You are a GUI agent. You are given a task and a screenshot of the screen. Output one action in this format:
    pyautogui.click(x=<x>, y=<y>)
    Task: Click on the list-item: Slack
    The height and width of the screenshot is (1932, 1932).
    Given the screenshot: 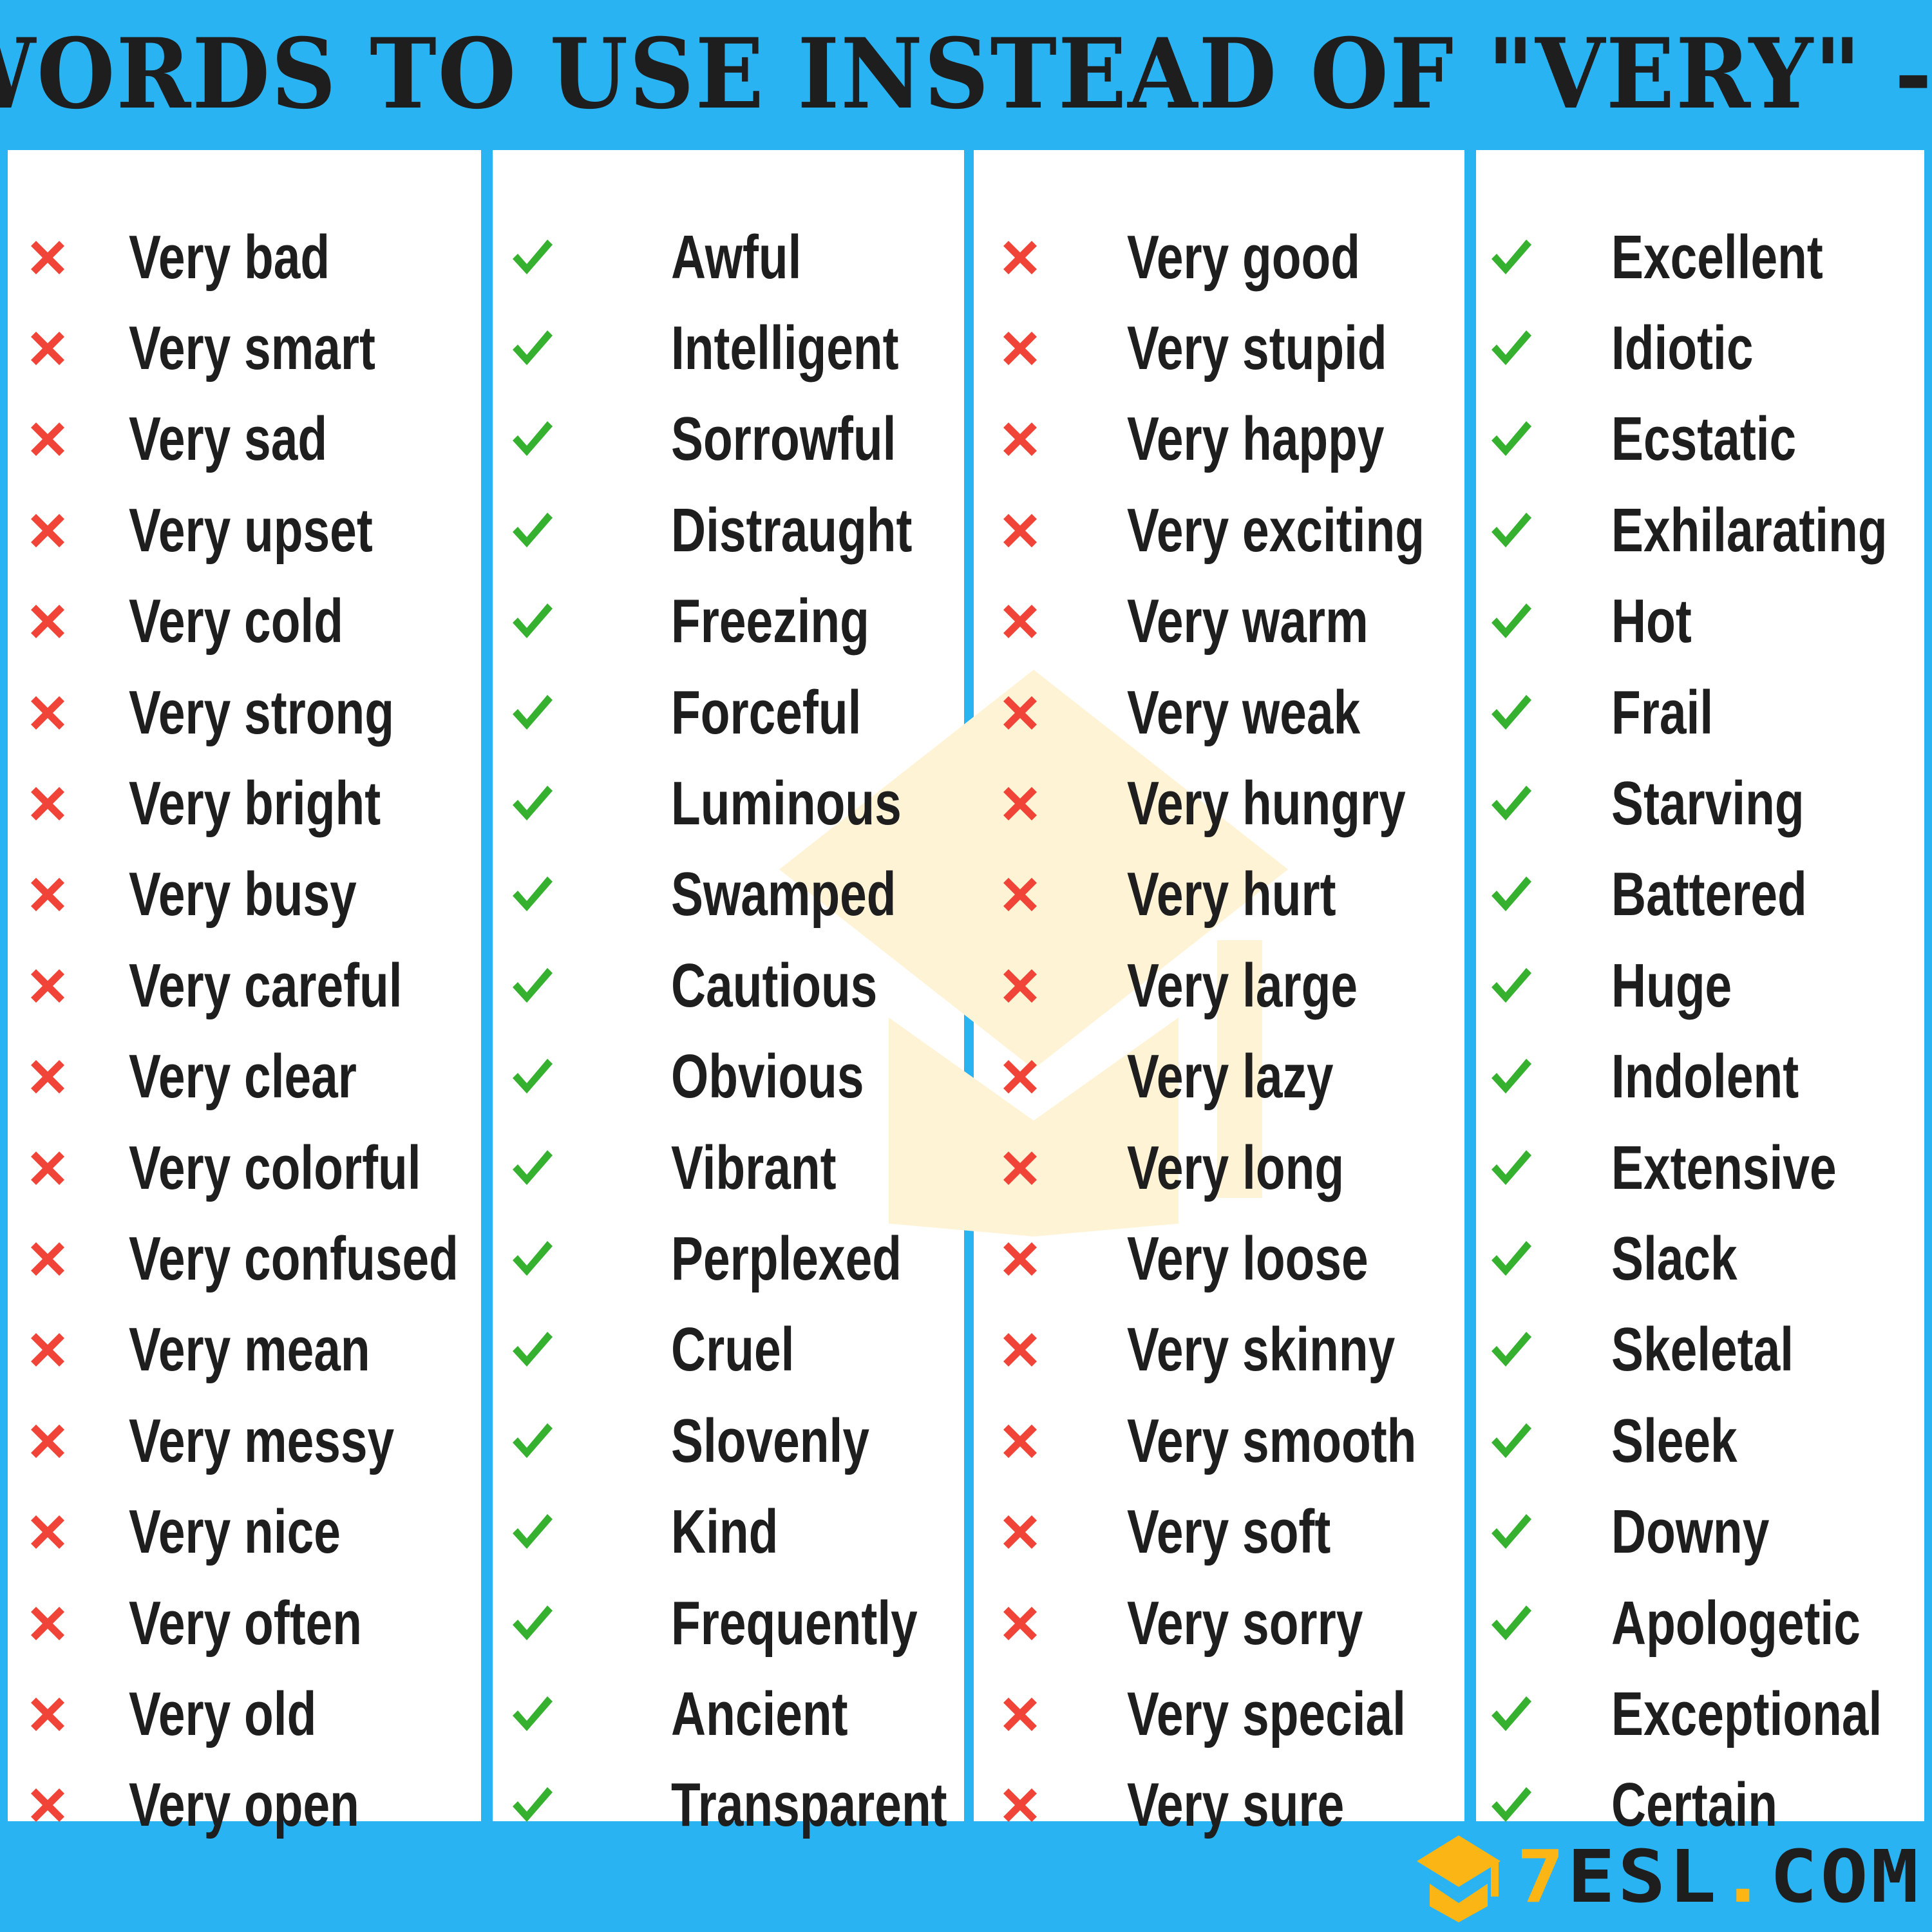 What is the action you would take?
    pyautogui.click(x=1710, y=1258)
    